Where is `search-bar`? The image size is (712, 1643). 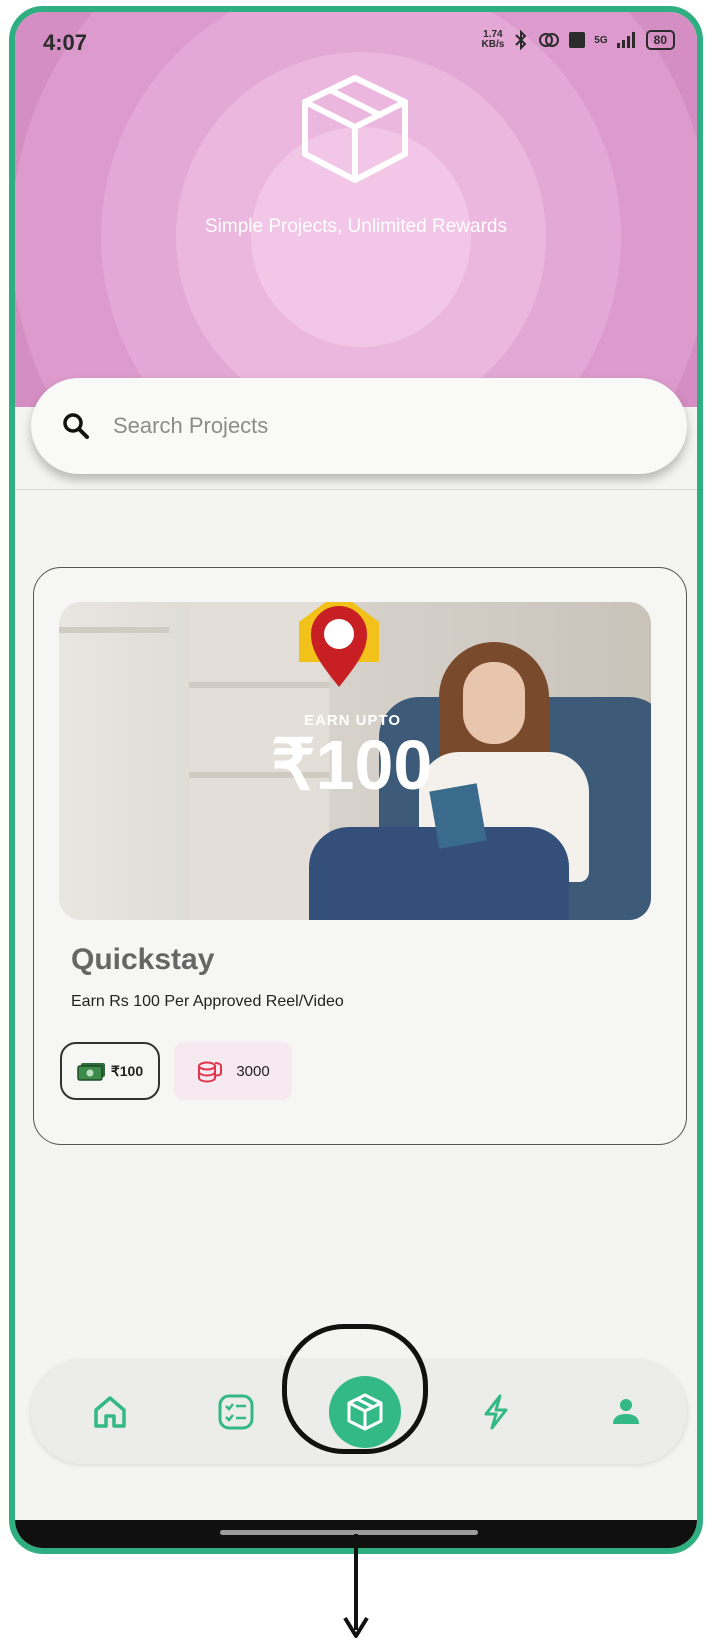
search-bar is located at coordinates (359, 426).